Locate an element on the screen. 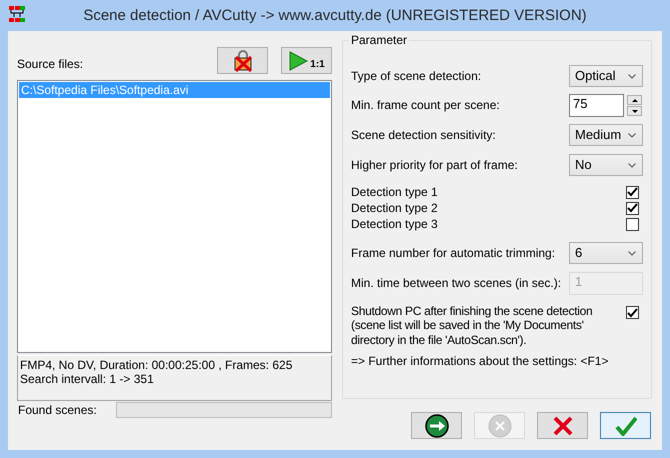 This screenshot has height=458, width=670. cancel-circle-icon is located at coordinates (500, 426).